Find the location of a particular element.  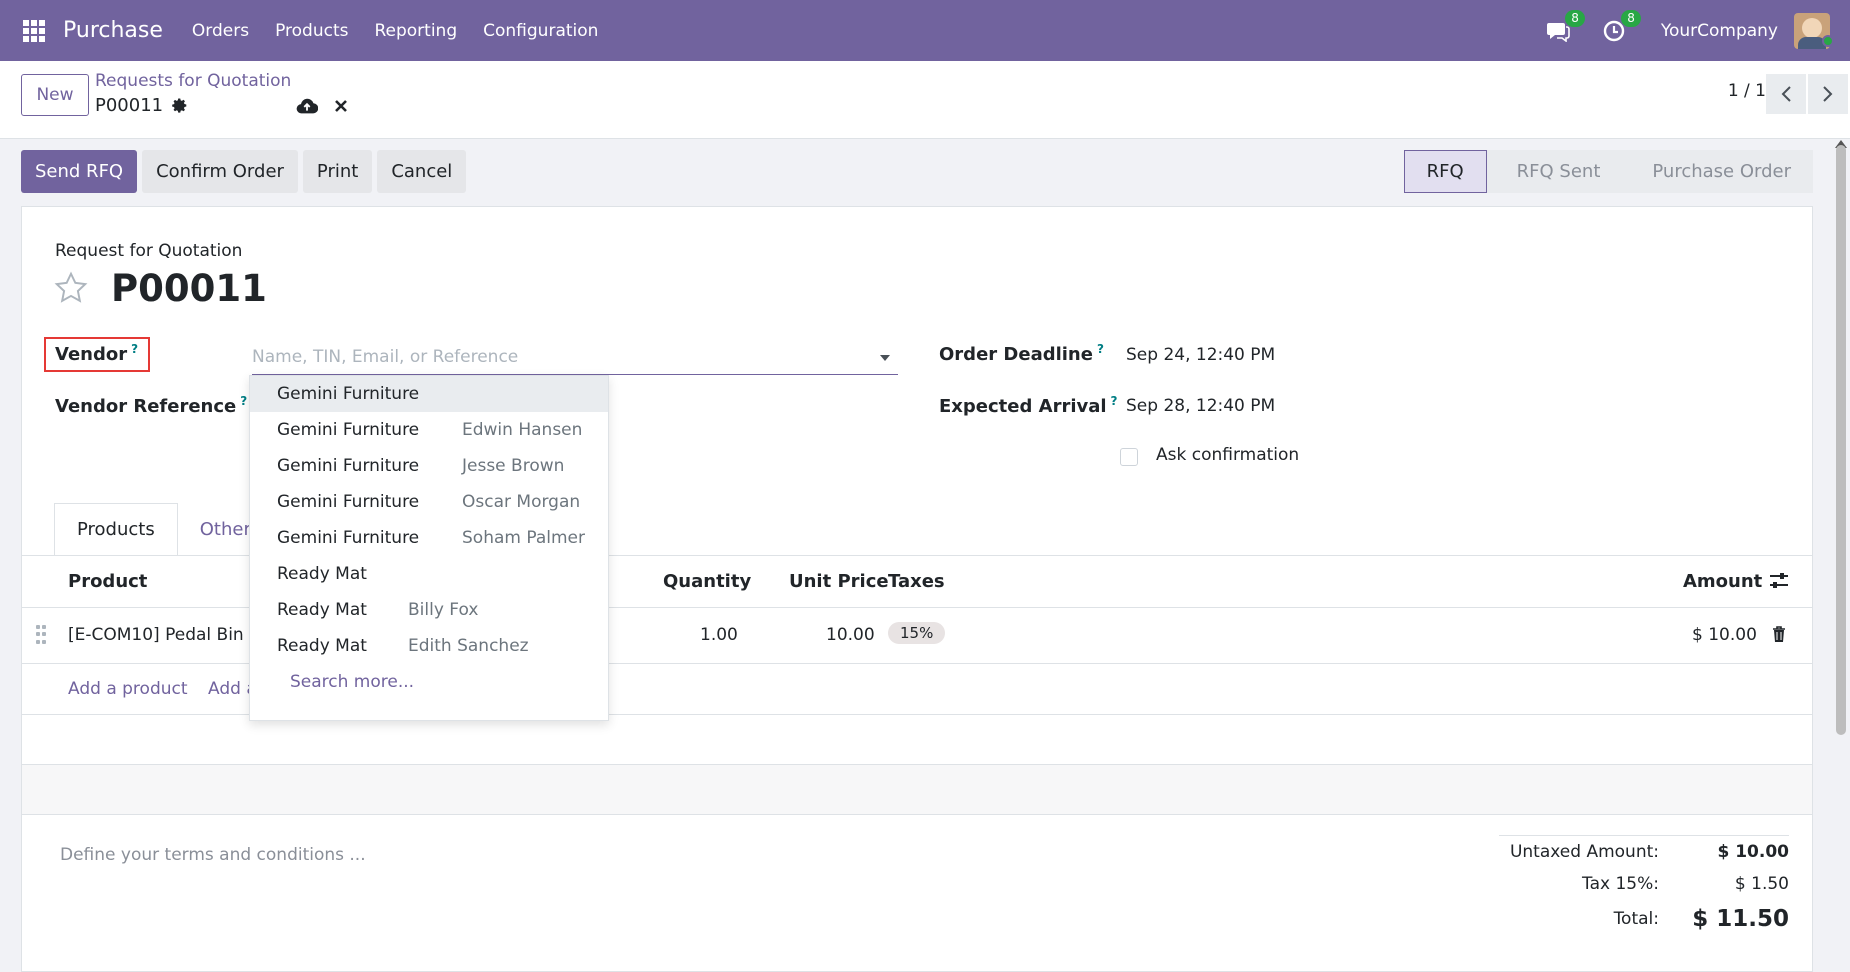

vendor-option: Gemini Furniture Edwin Hansen is located at coordinates (429, 430).